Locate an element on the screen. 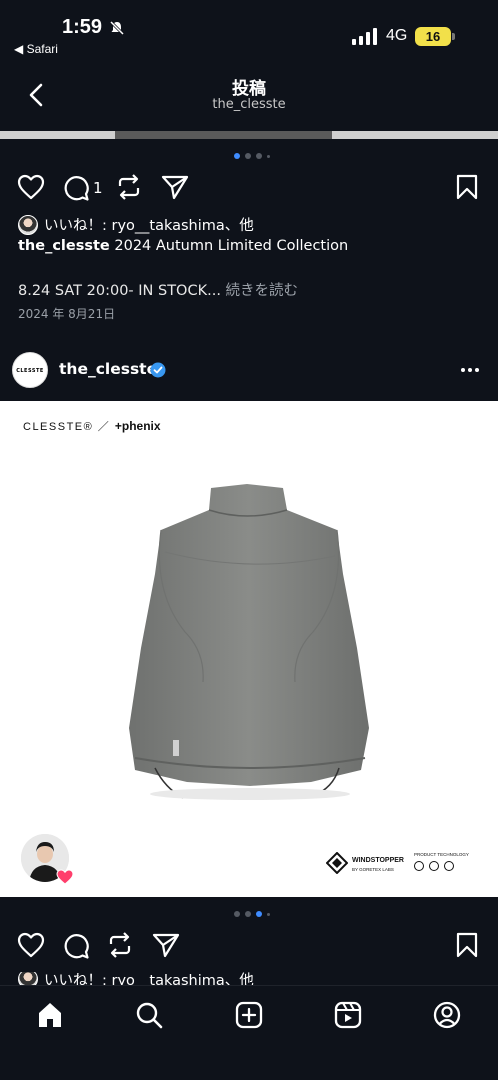 This screenshot has width=498, height=1080. brand-logo: CLESSTE® ／ +phenix is located at coordinates (92, 426).